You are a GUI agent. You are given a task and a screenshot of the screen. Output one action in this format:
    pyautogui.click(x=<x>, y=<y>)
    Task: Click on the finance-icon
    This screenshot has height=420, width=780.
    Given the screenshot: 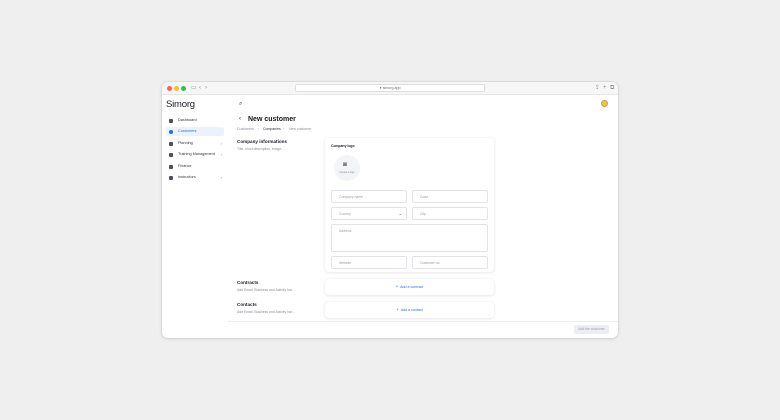 What is the action you would take?
    pyautogui.click(x=171, y=166)
    